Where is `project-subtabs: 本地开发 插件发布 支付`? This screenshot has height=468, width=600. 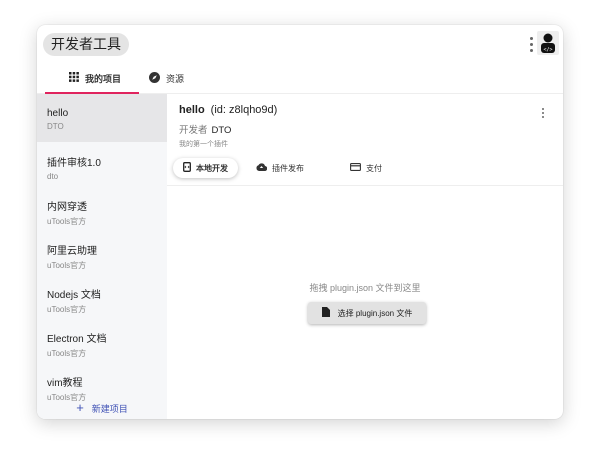 project-subtabs: 本地开发 插件发布 支付 is located at coordinates (286, 168).